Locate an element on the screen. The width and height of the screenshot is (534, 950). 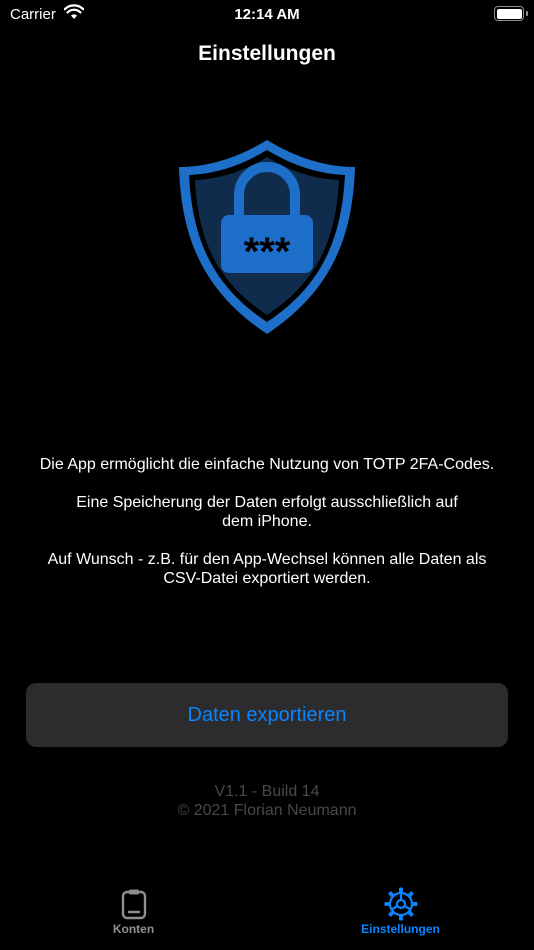
tab-einstellungen-label: Einstellungen is located at coordinates (400, 929).